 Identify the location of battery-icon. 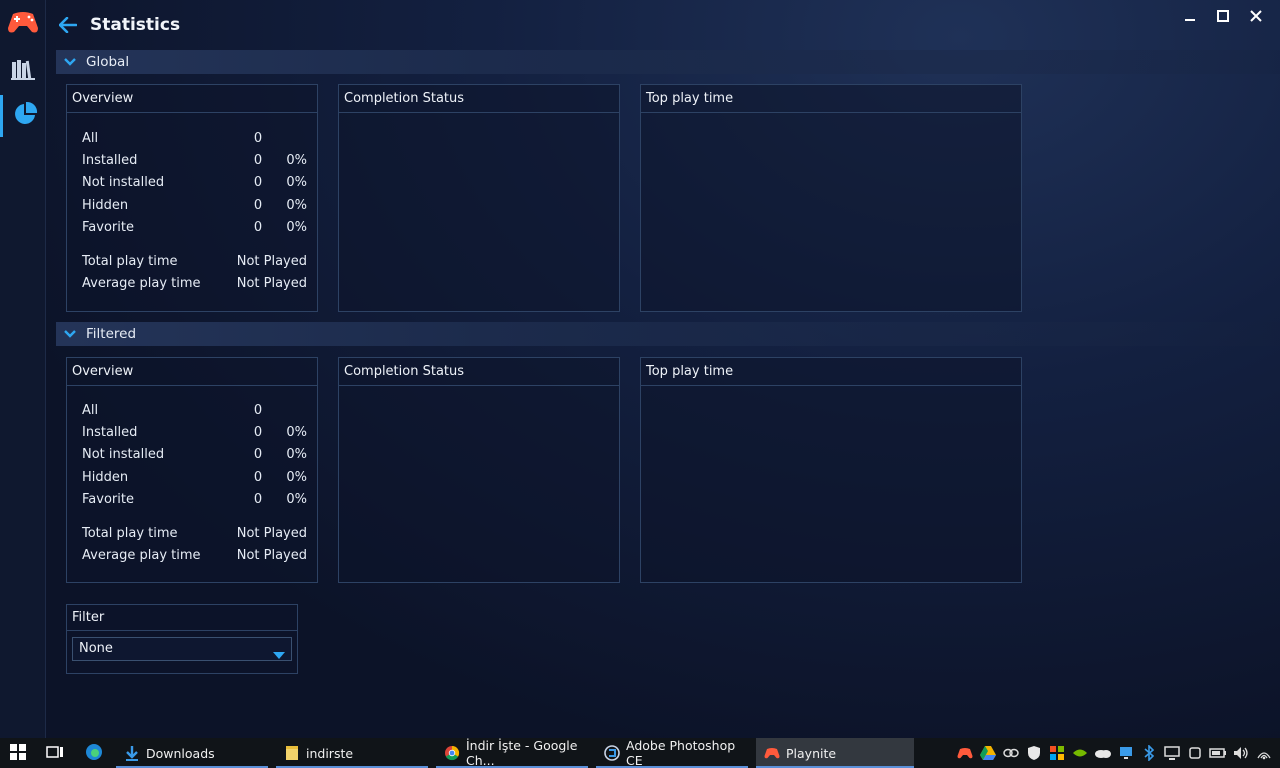
(1217, 752).